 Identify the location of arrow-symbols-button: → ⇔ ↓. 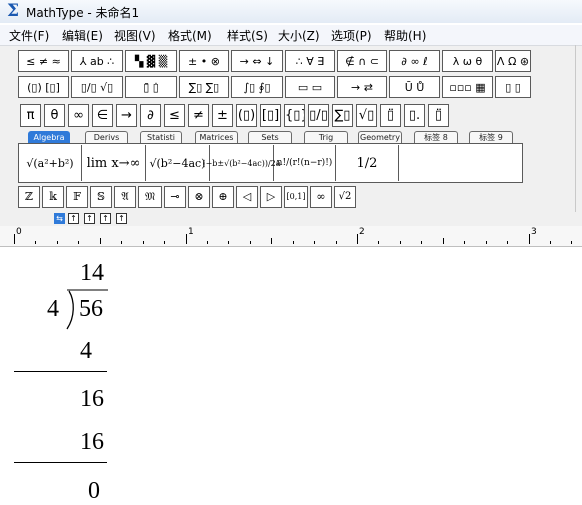
(257, 61).